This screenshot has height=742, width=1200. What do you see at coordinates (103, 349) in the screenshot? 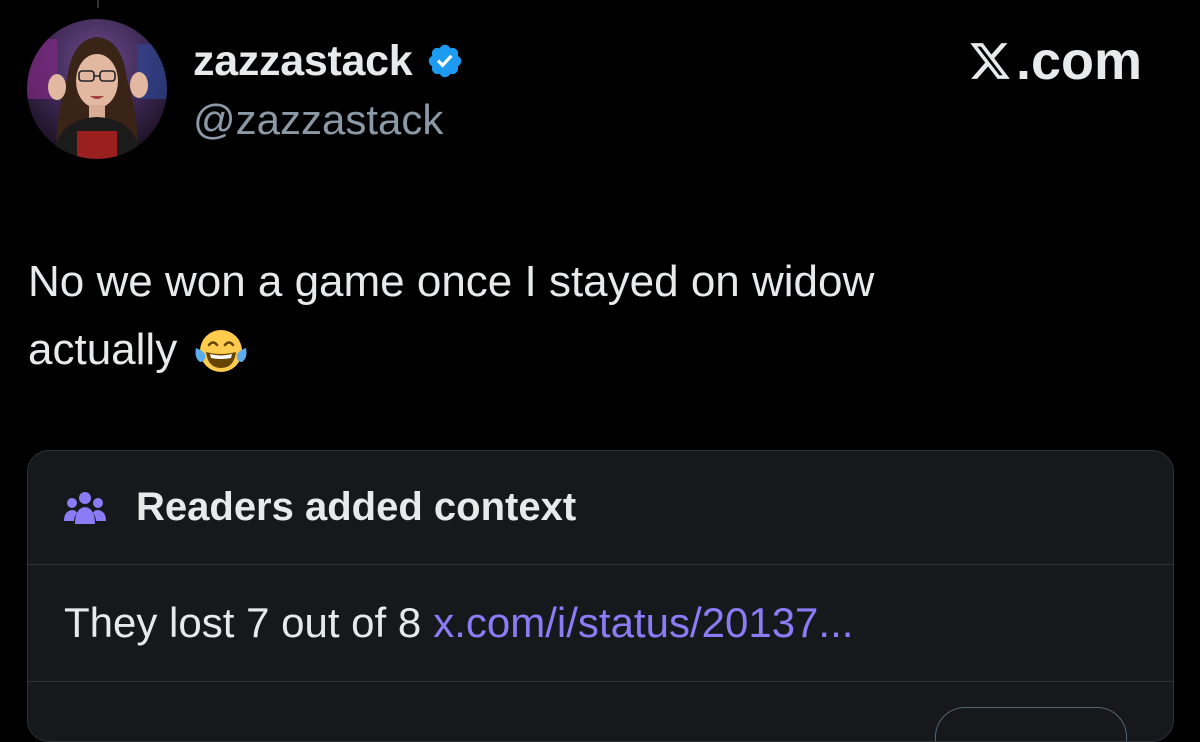
I see `post-text-fragment: actually` at bounding box center [103, 349].